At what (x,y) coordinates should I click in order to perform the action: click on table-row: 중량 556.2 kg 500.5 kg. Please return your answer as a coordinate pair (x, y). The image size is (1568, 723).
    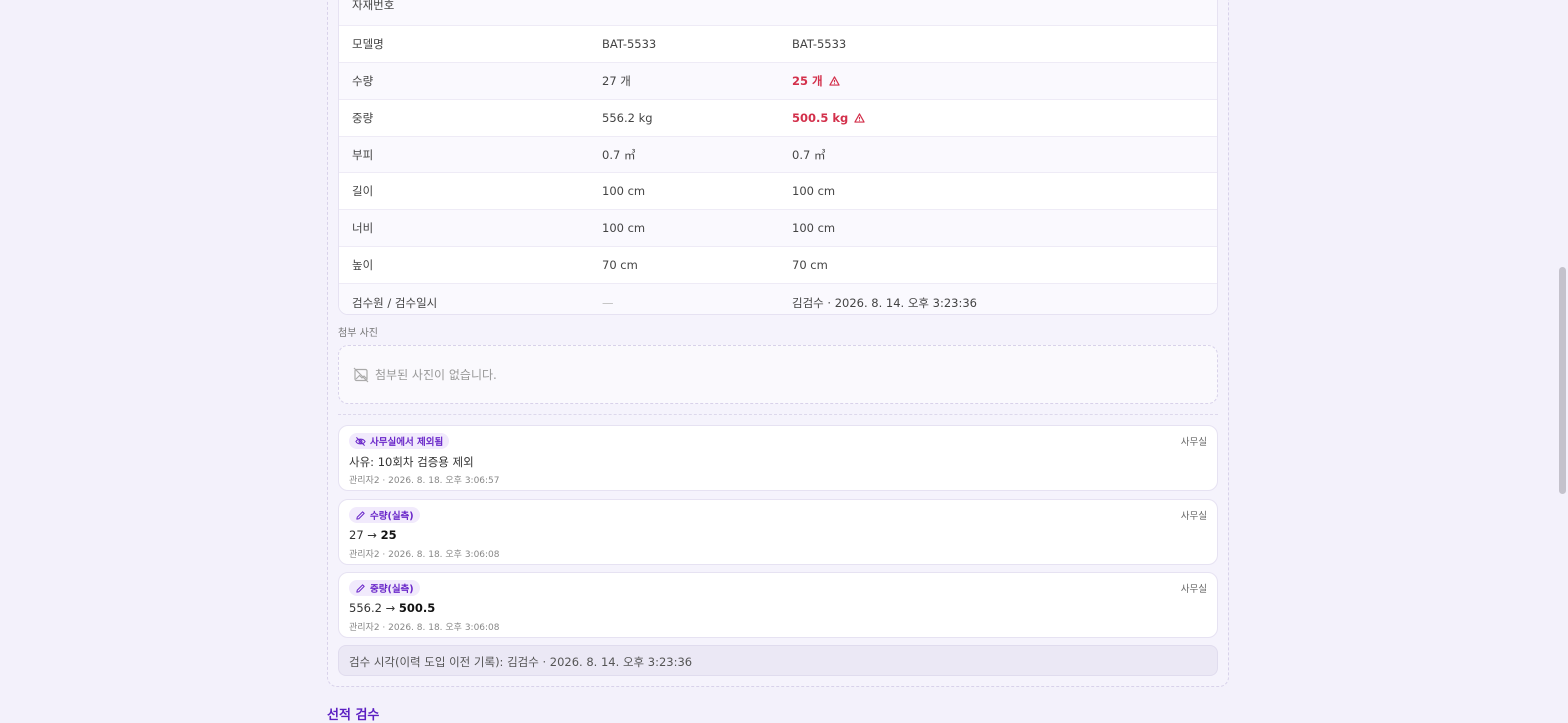
    Looking at the image, I should click on (778, 118).